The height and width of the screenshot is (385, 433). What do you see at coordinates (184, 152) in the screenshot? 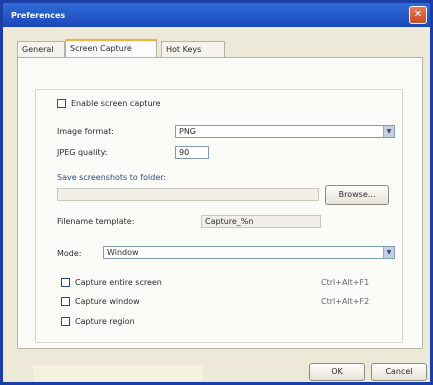
I see `quality-value: 90` at bounding box center [184, 152].